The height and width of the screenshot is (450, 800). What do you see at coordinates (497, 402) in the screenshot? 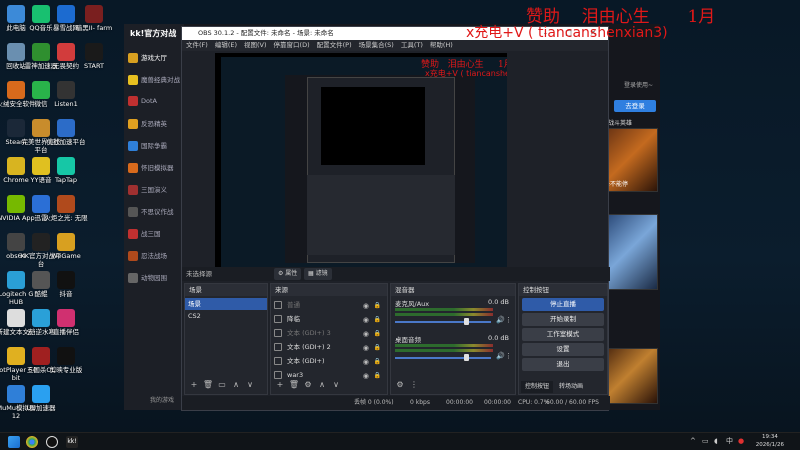
I see `rec-time: 00:00:00` at bounding box center [497, 402].